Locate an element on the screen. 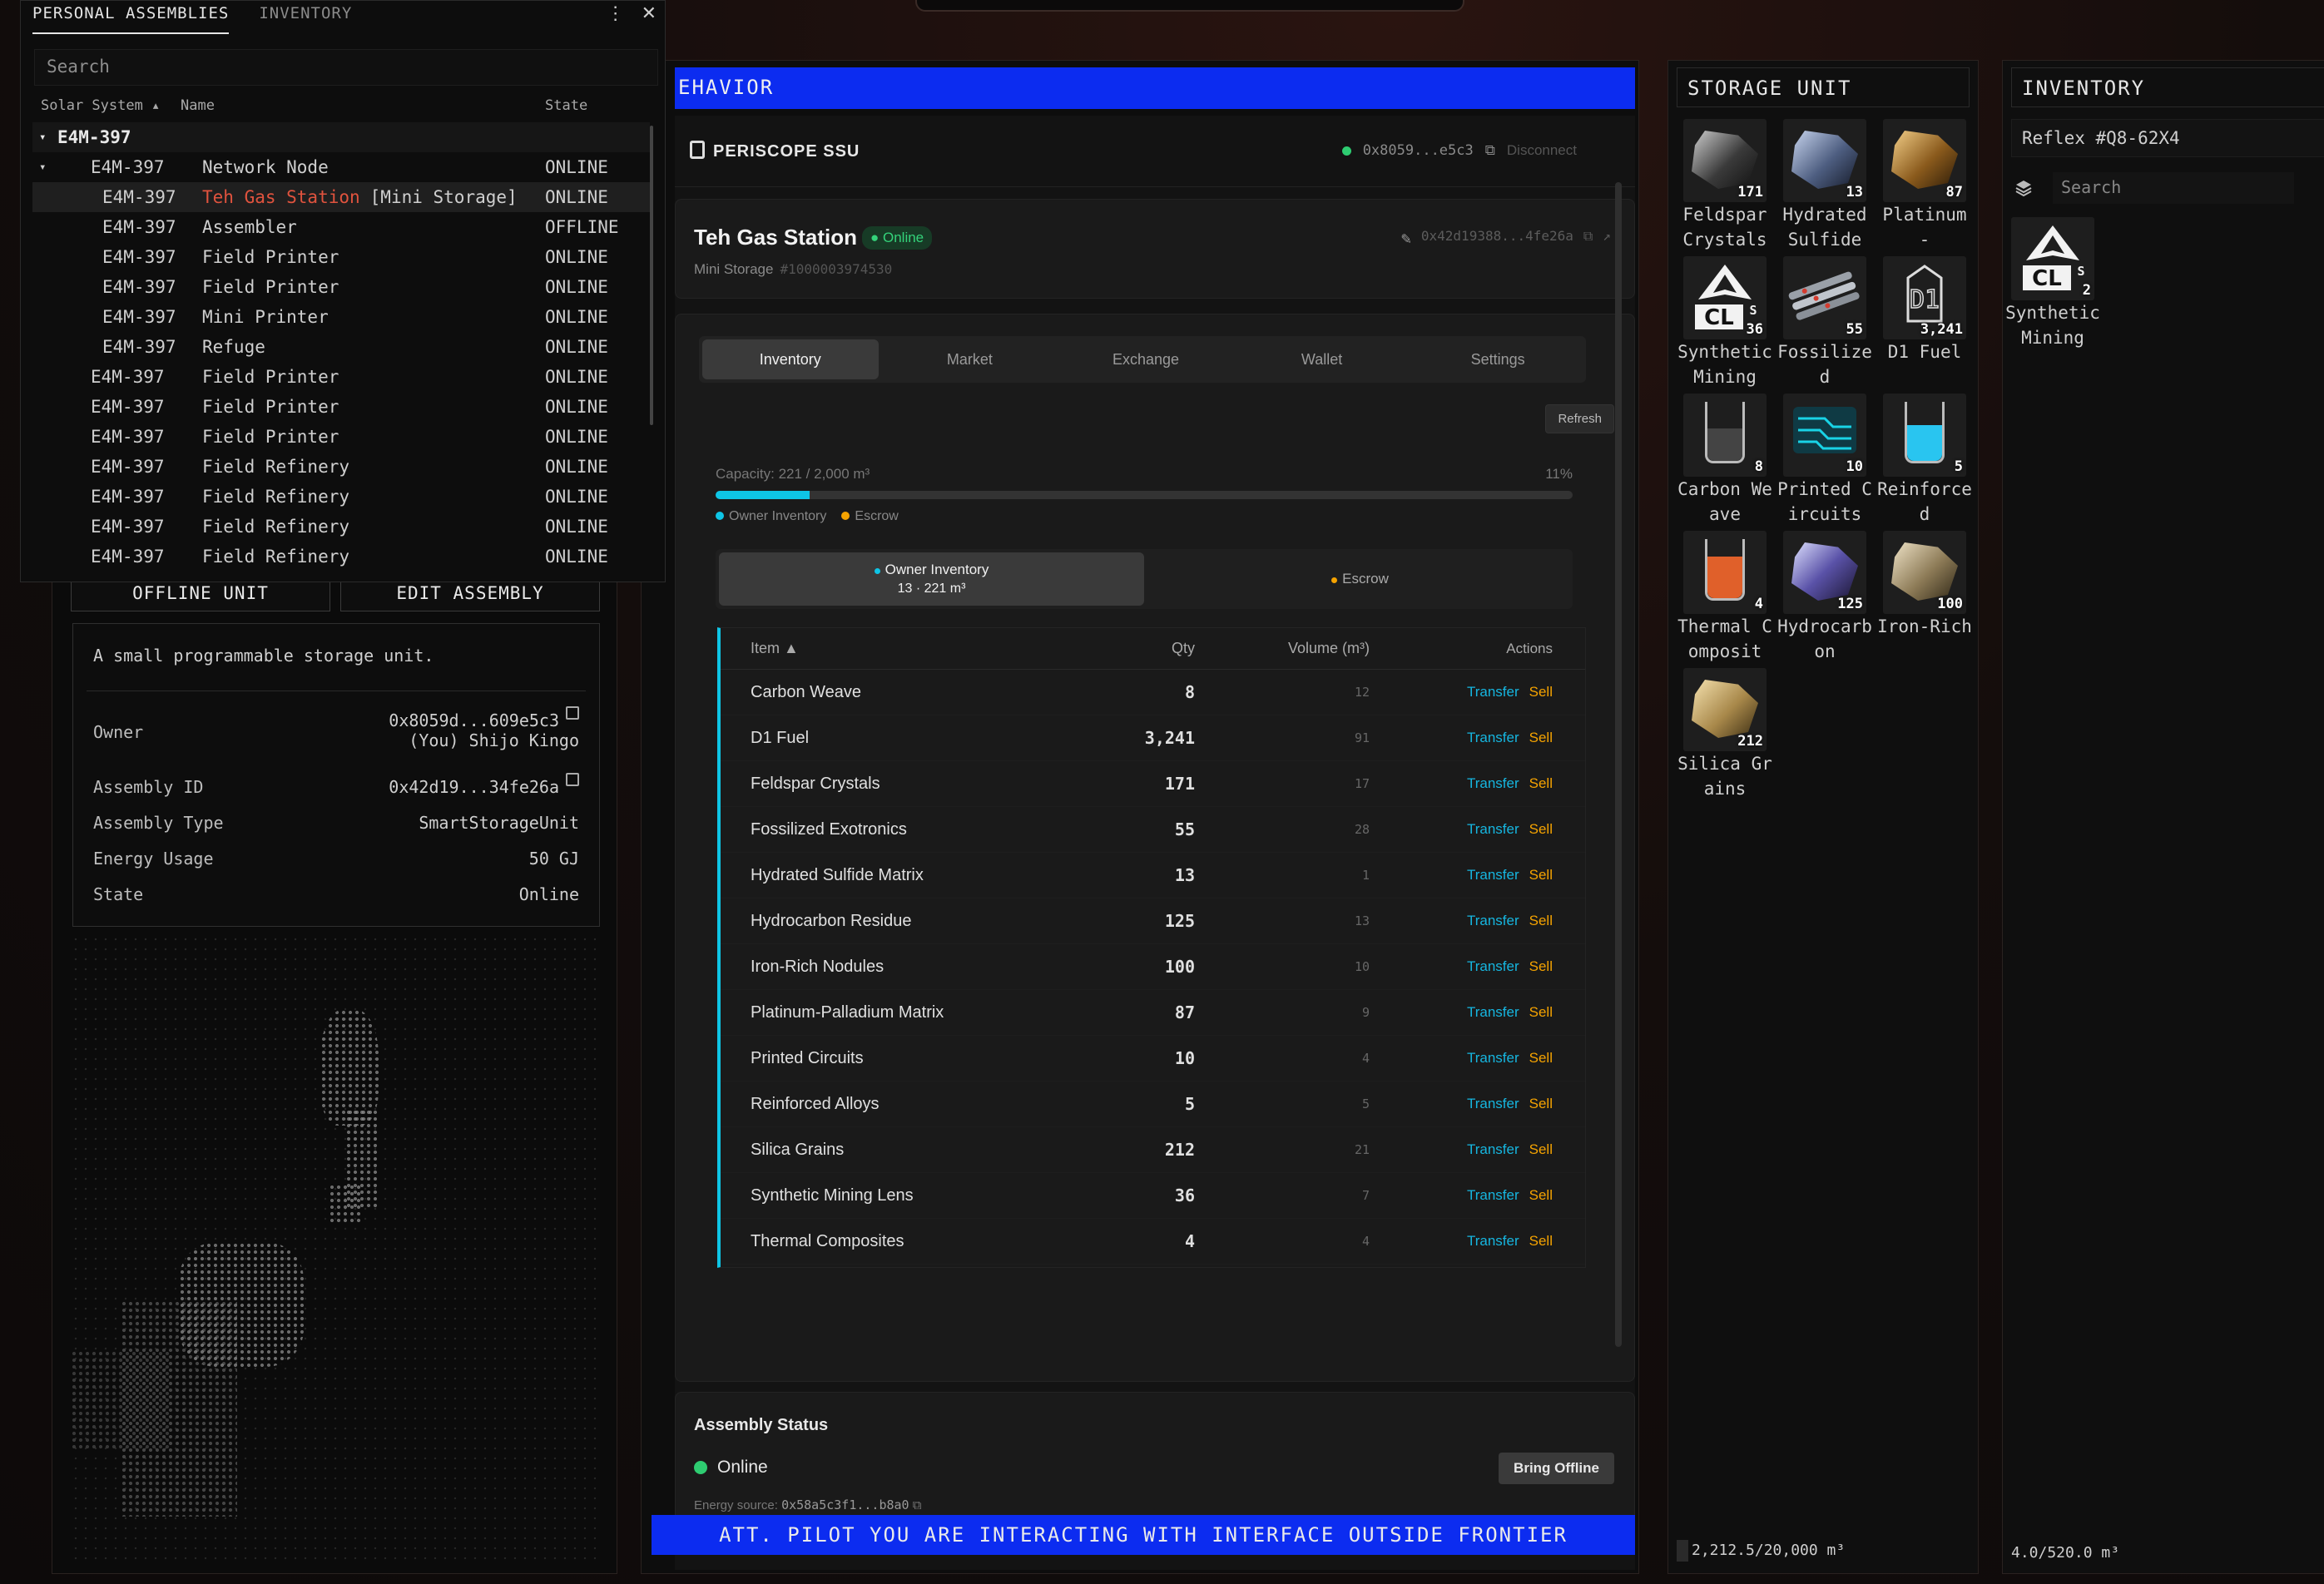 This screenshot has width=2324, height=1584. inventory-slot: 10 Printed Circuits is located at coordinates (1825, 462).